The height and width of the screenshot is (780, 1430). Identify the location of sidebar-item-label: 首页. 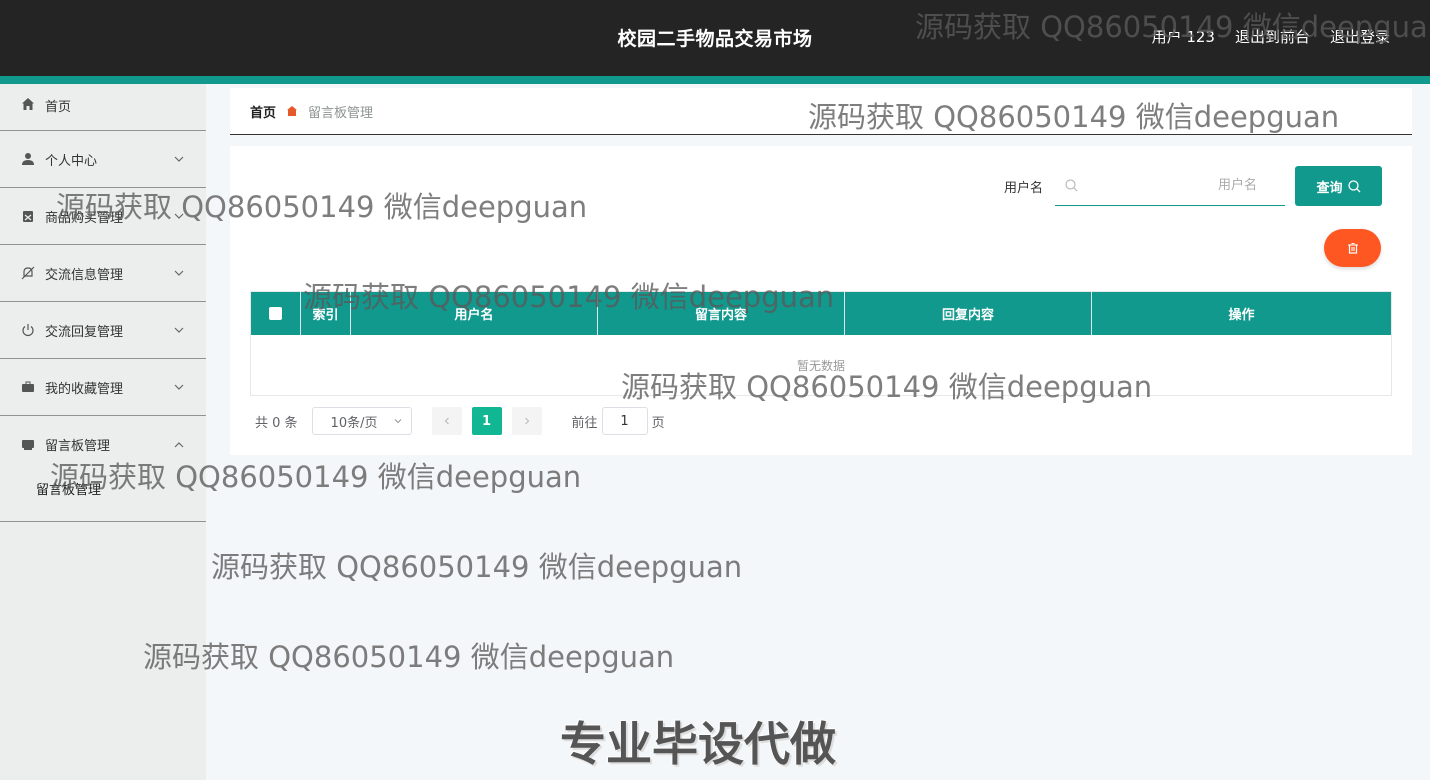
(58, 107).